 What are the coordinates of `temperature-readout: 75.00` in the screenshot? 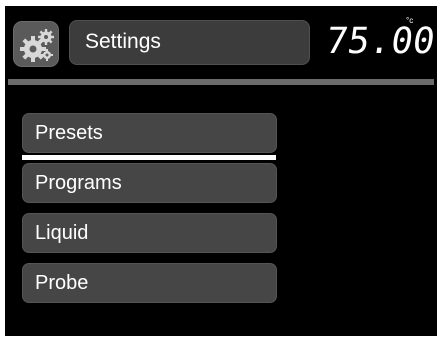 It's located at (380, 41).